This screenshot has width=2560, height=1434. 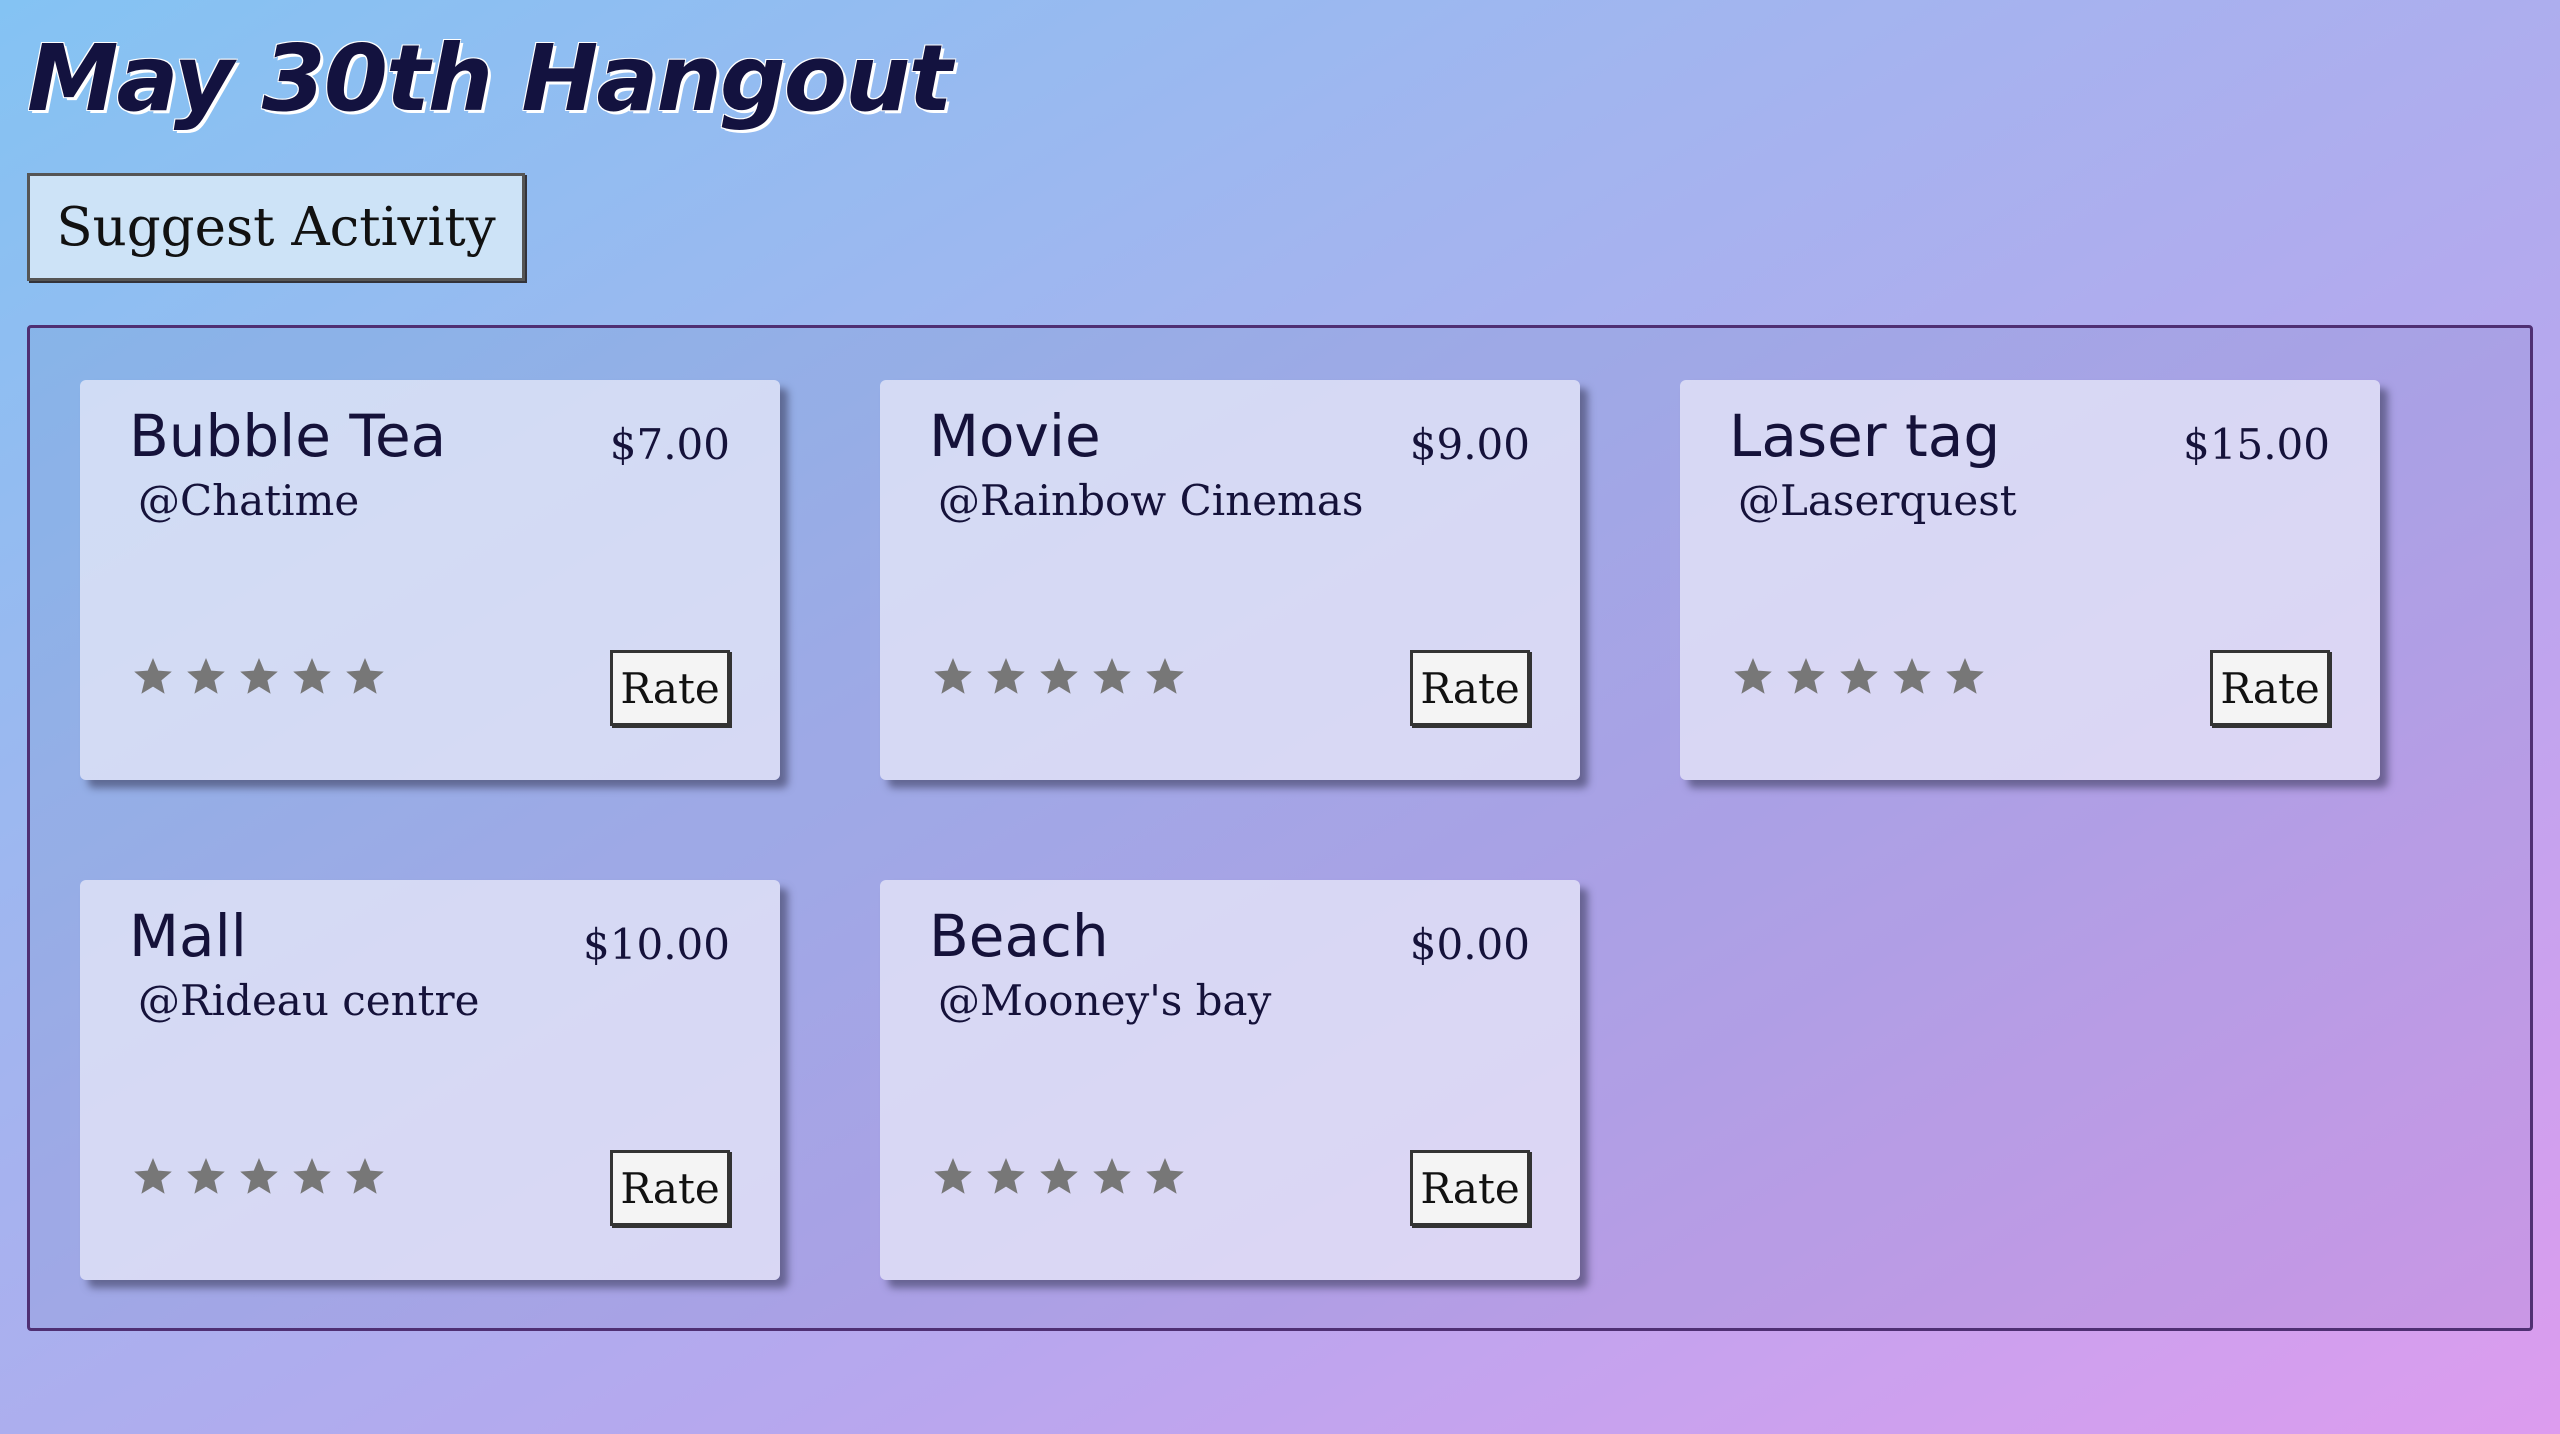 I want to click on activity-price: $15.00, so click(x=2256, y=444).